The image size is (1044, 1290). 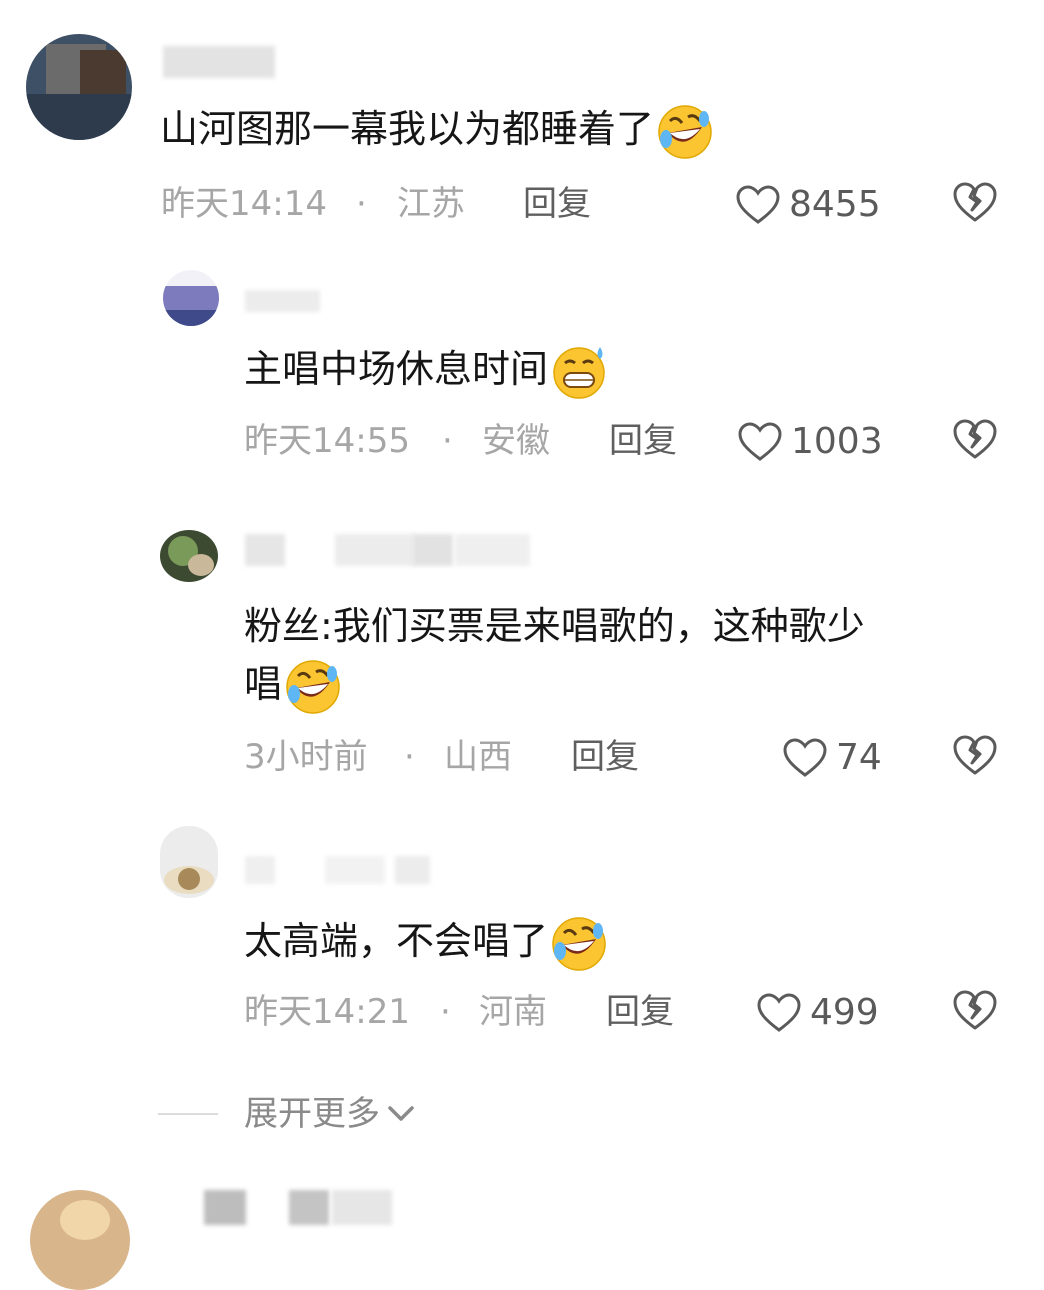 I want to click on like-button: 8455, so click(x=808, y=205).